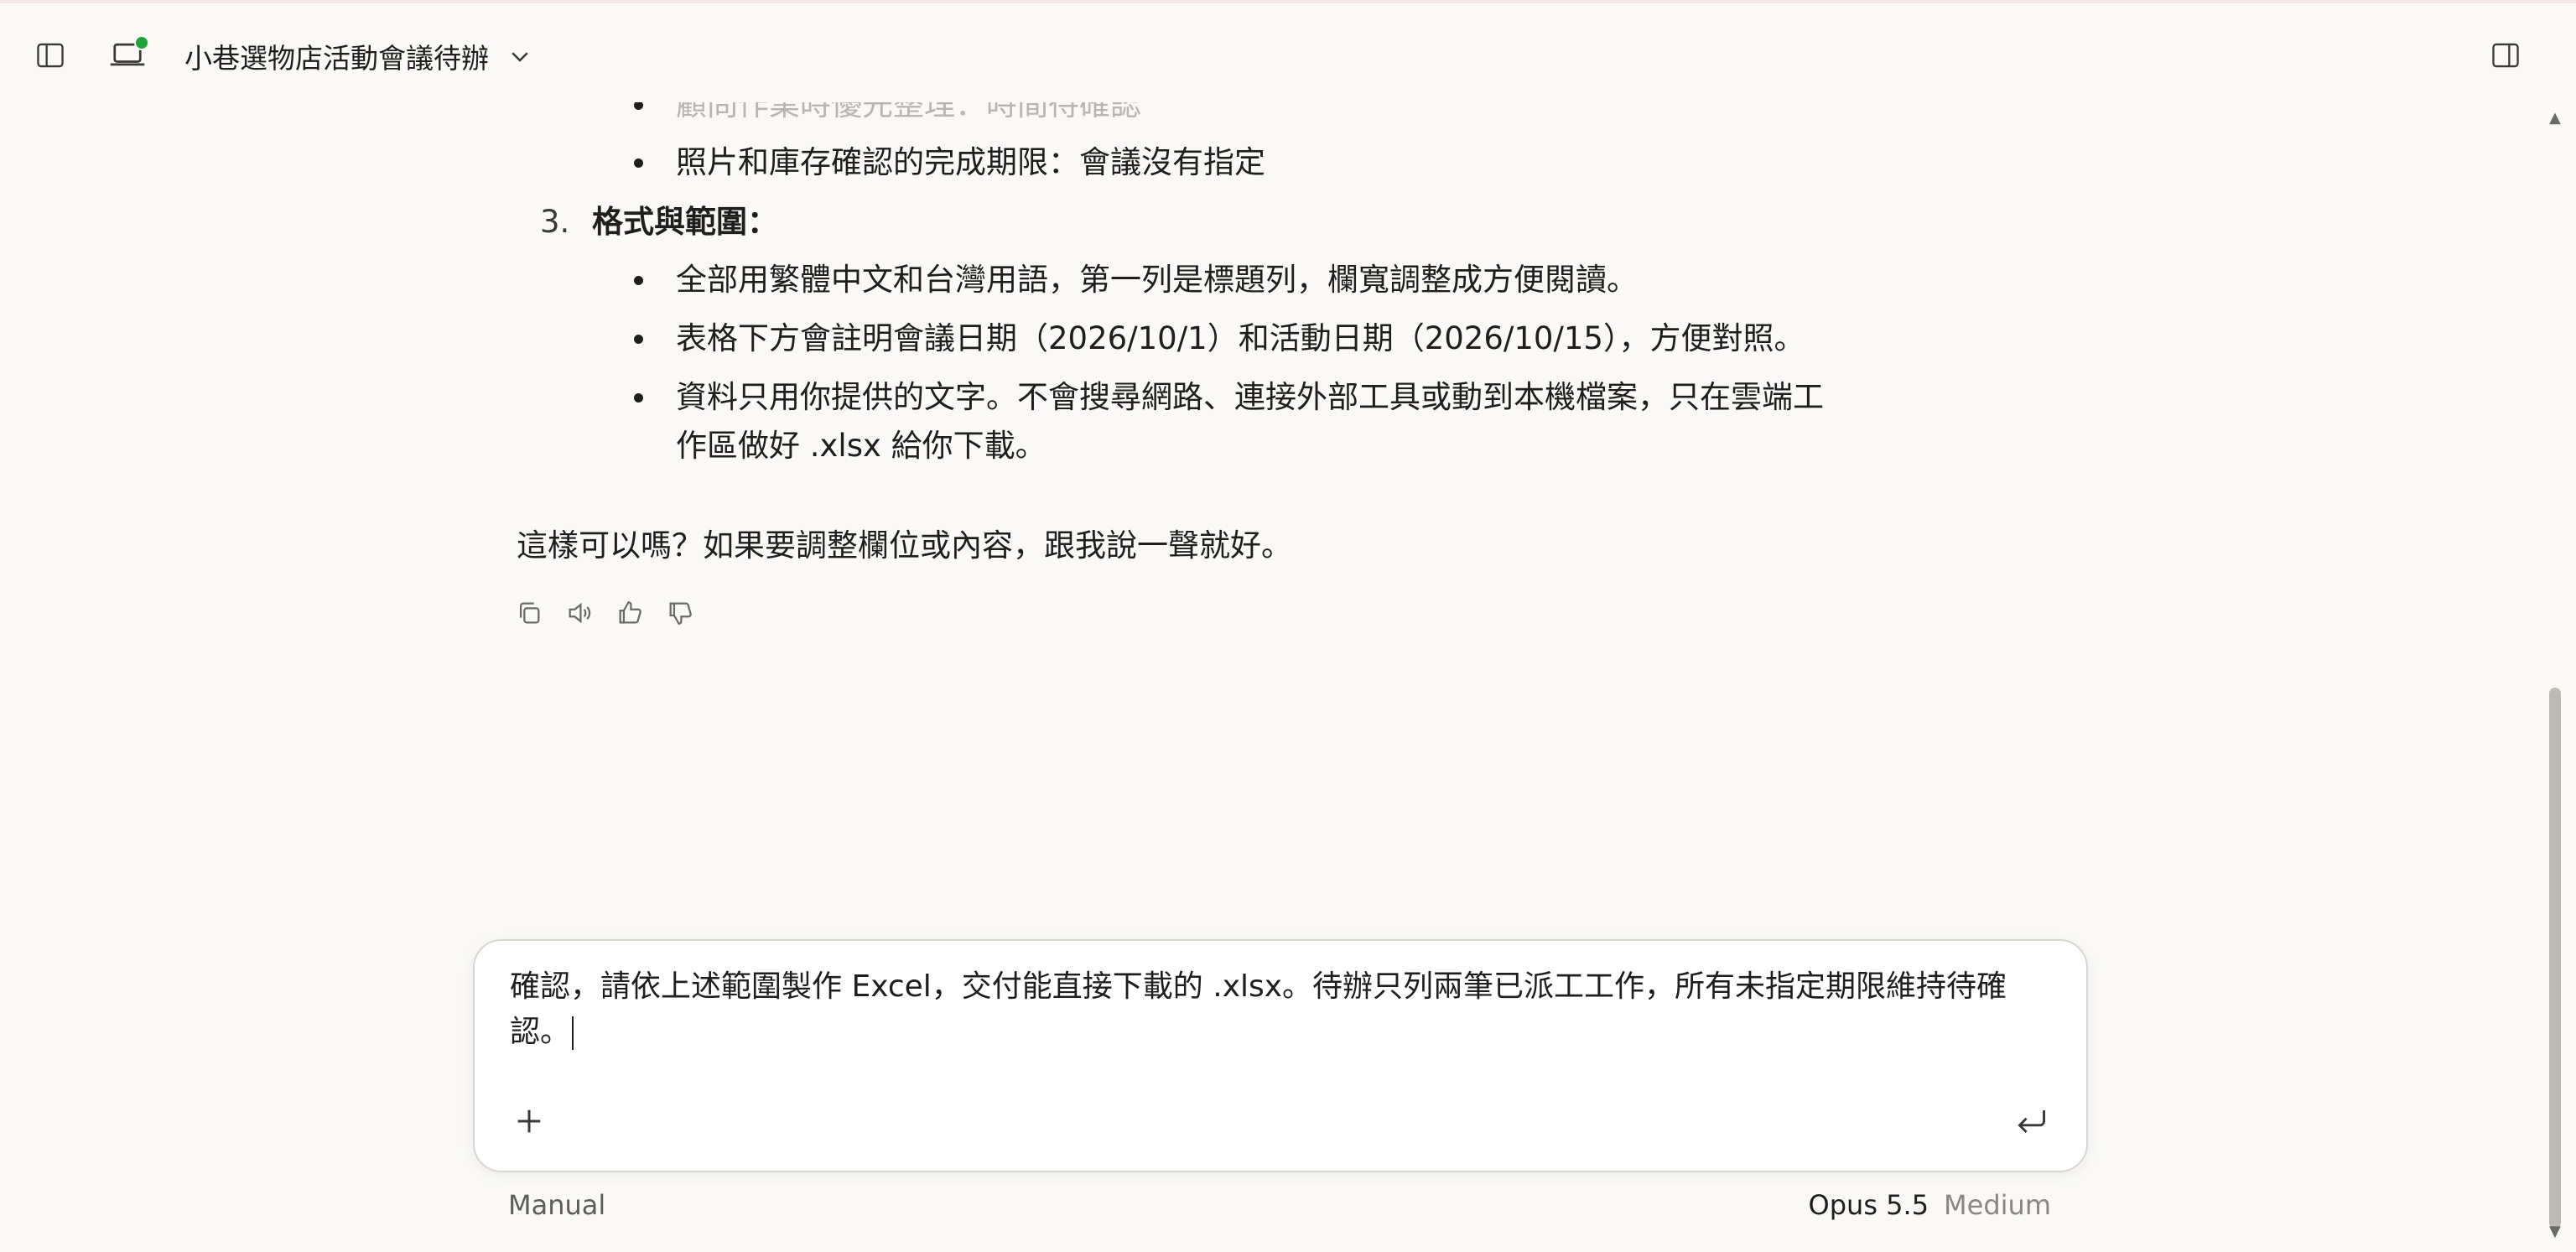  What do you see at coordinates (604, 613) in the screenshot?
I see `message-actions` at bounding box center [604, 613].